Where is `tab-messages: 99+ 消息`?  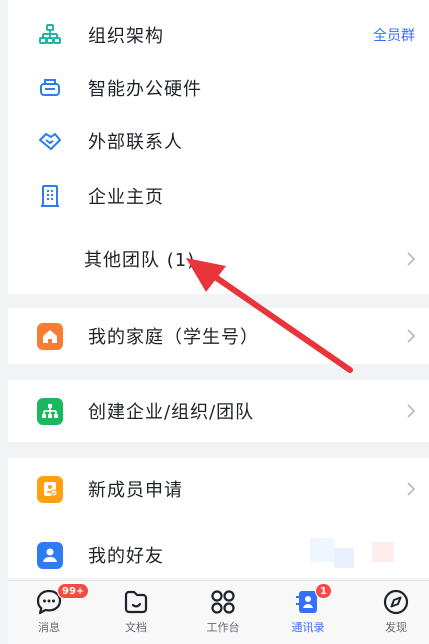 tab-messages: 99+ 消息 is located at coordinates (54, 612).